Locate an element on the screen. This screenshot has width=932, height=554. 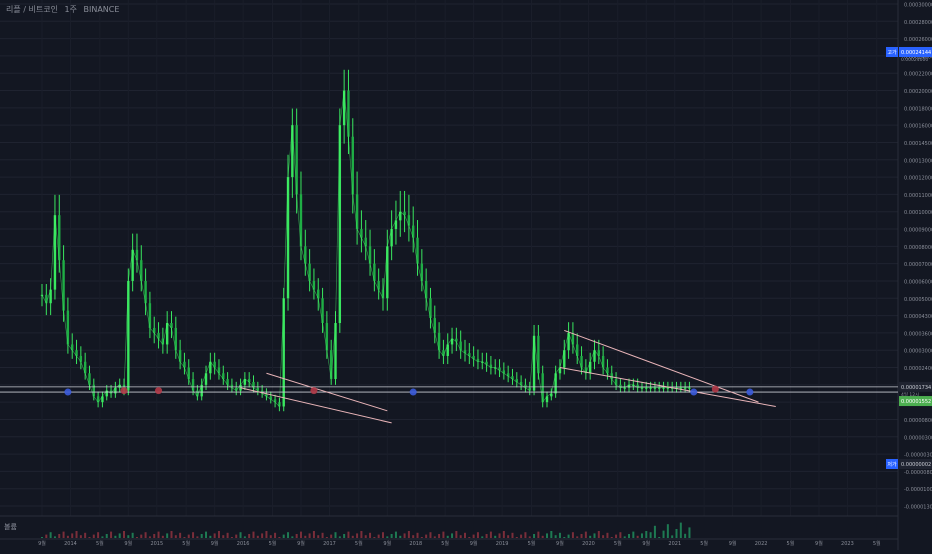
y-tick-label: 0.00018000 is located at coordinates (918, 109).